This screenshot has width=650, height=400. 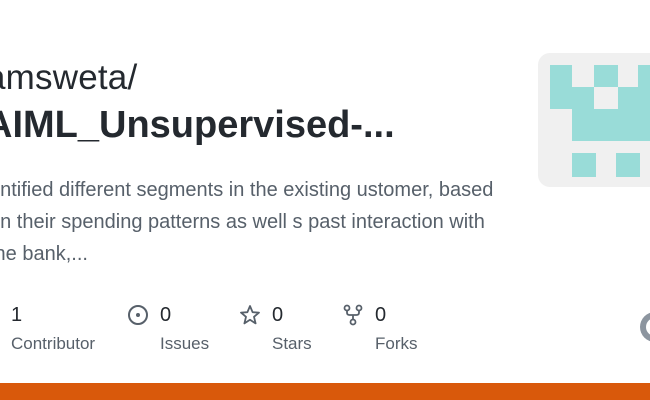 What do you see at coordinates (250, 315) in the screenshot?
I see `star-icon` at bounding box center [250, 315].